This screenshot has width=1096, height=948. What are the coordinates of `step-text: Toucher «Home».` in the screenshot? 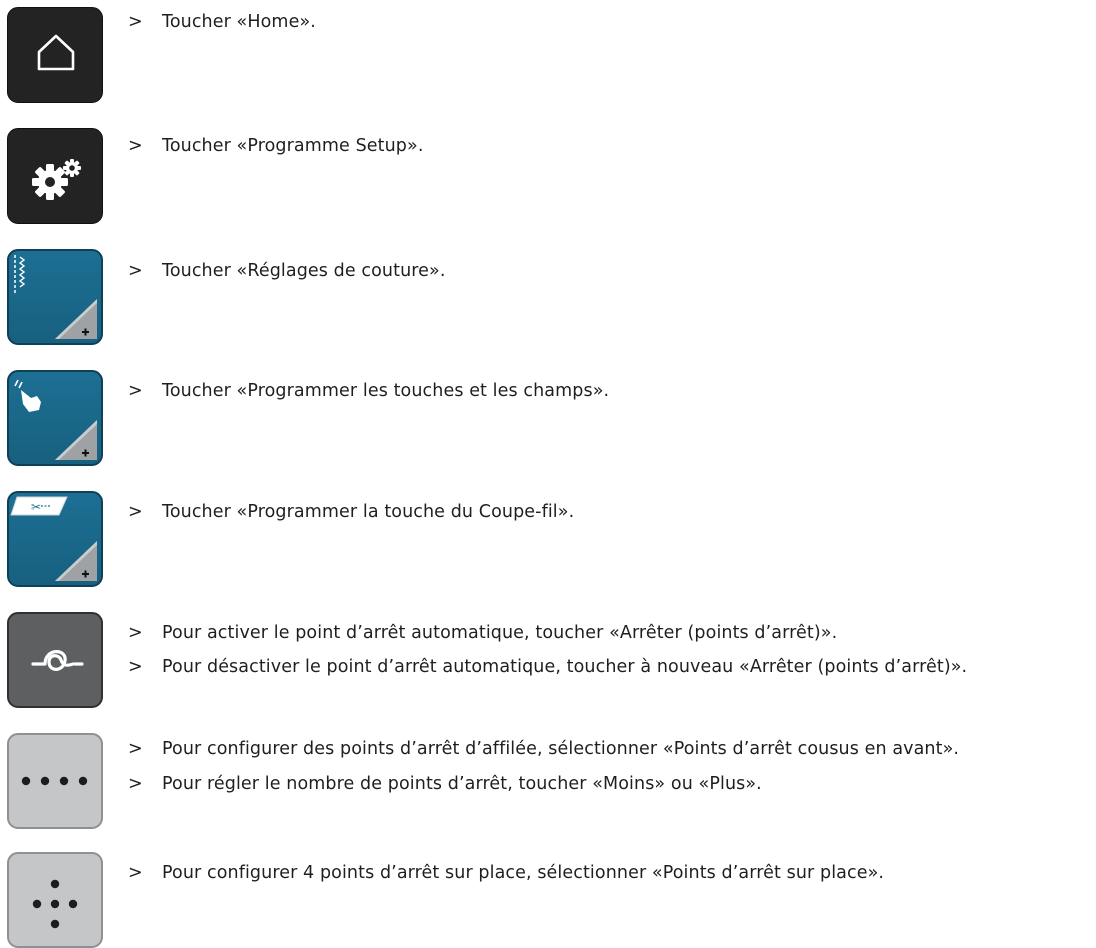 It's located at (239, 22).